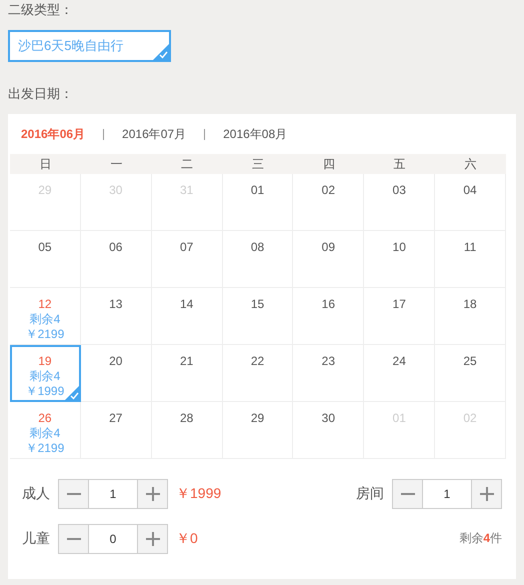 This screenshot has height=585, width=524. Describe the element at coordinates (45, 247) in the screenshot. I see `day-number: 05` at that location.